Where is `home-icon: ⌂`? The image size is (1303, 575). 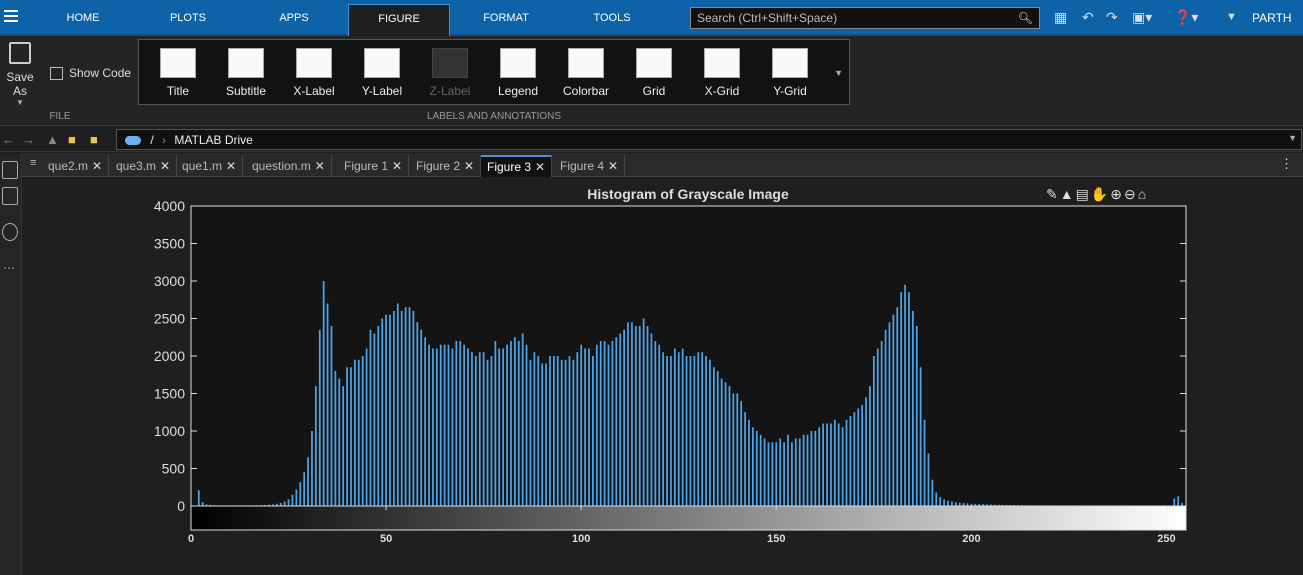
home-icon: ⌂ is located at coordinates (1143, 194).